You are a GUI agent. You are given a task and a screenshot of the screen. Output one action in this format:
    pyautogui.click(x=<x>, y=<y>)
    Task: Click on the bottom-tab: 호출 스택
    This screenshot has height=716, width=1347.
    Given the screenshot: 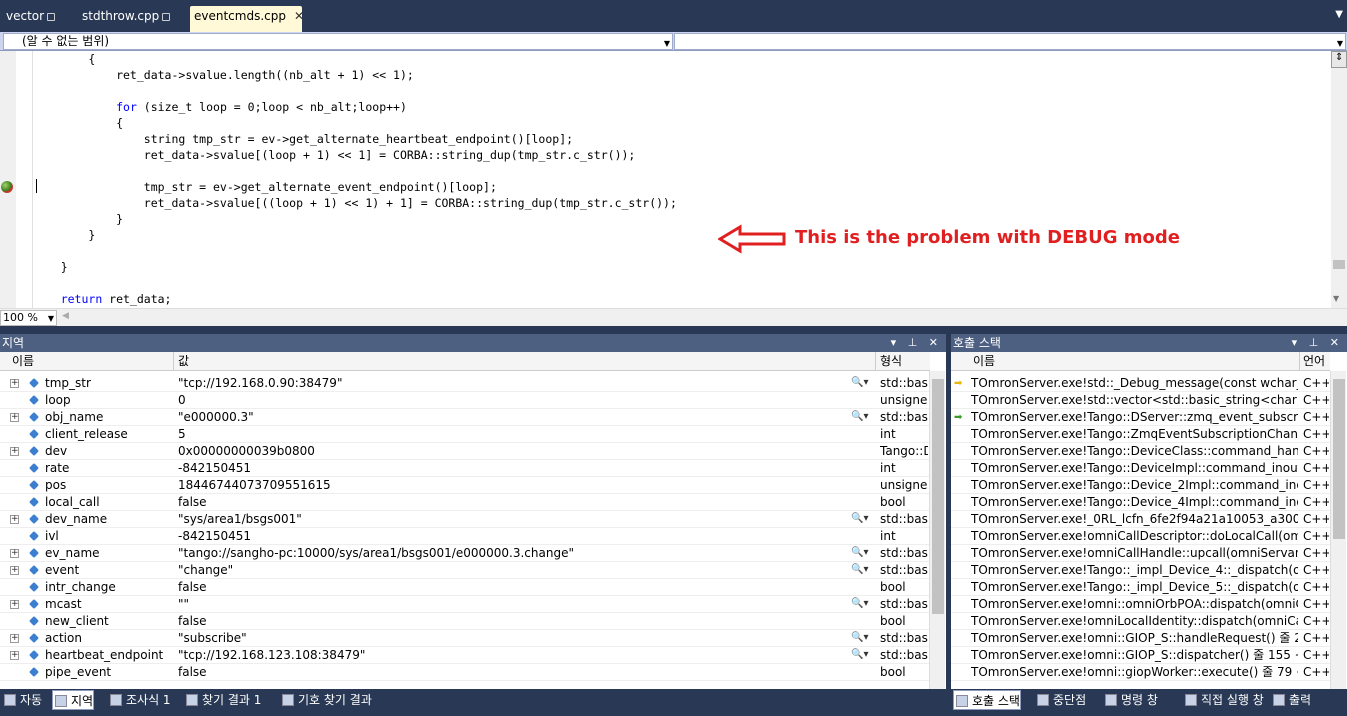 What is the action you would take?
    pyautogui.click(x=987, y=700)
    